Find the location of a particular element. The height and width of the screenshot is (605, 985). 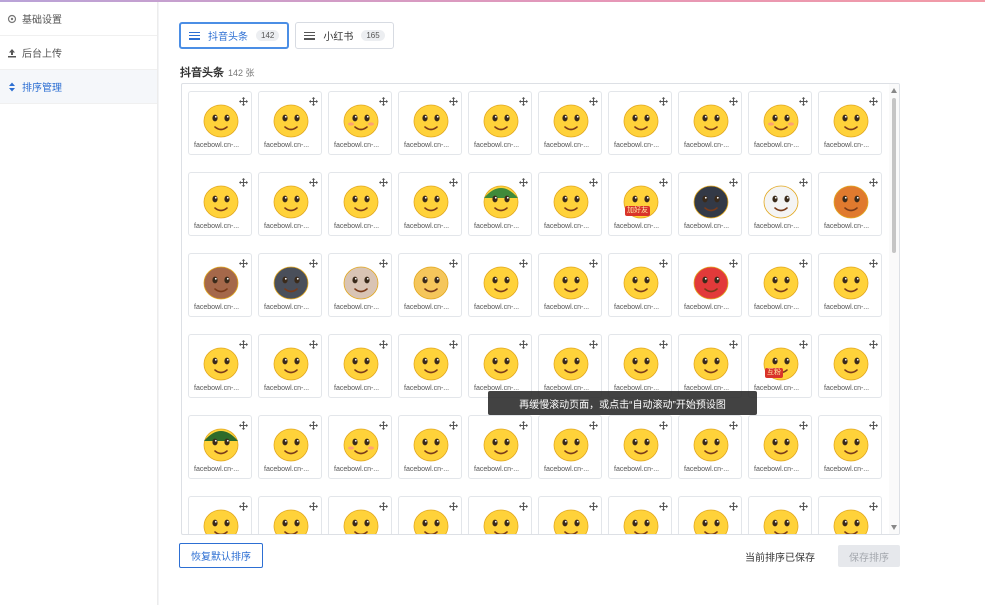

scroll-down-icon is located at coordinates (894, 527).